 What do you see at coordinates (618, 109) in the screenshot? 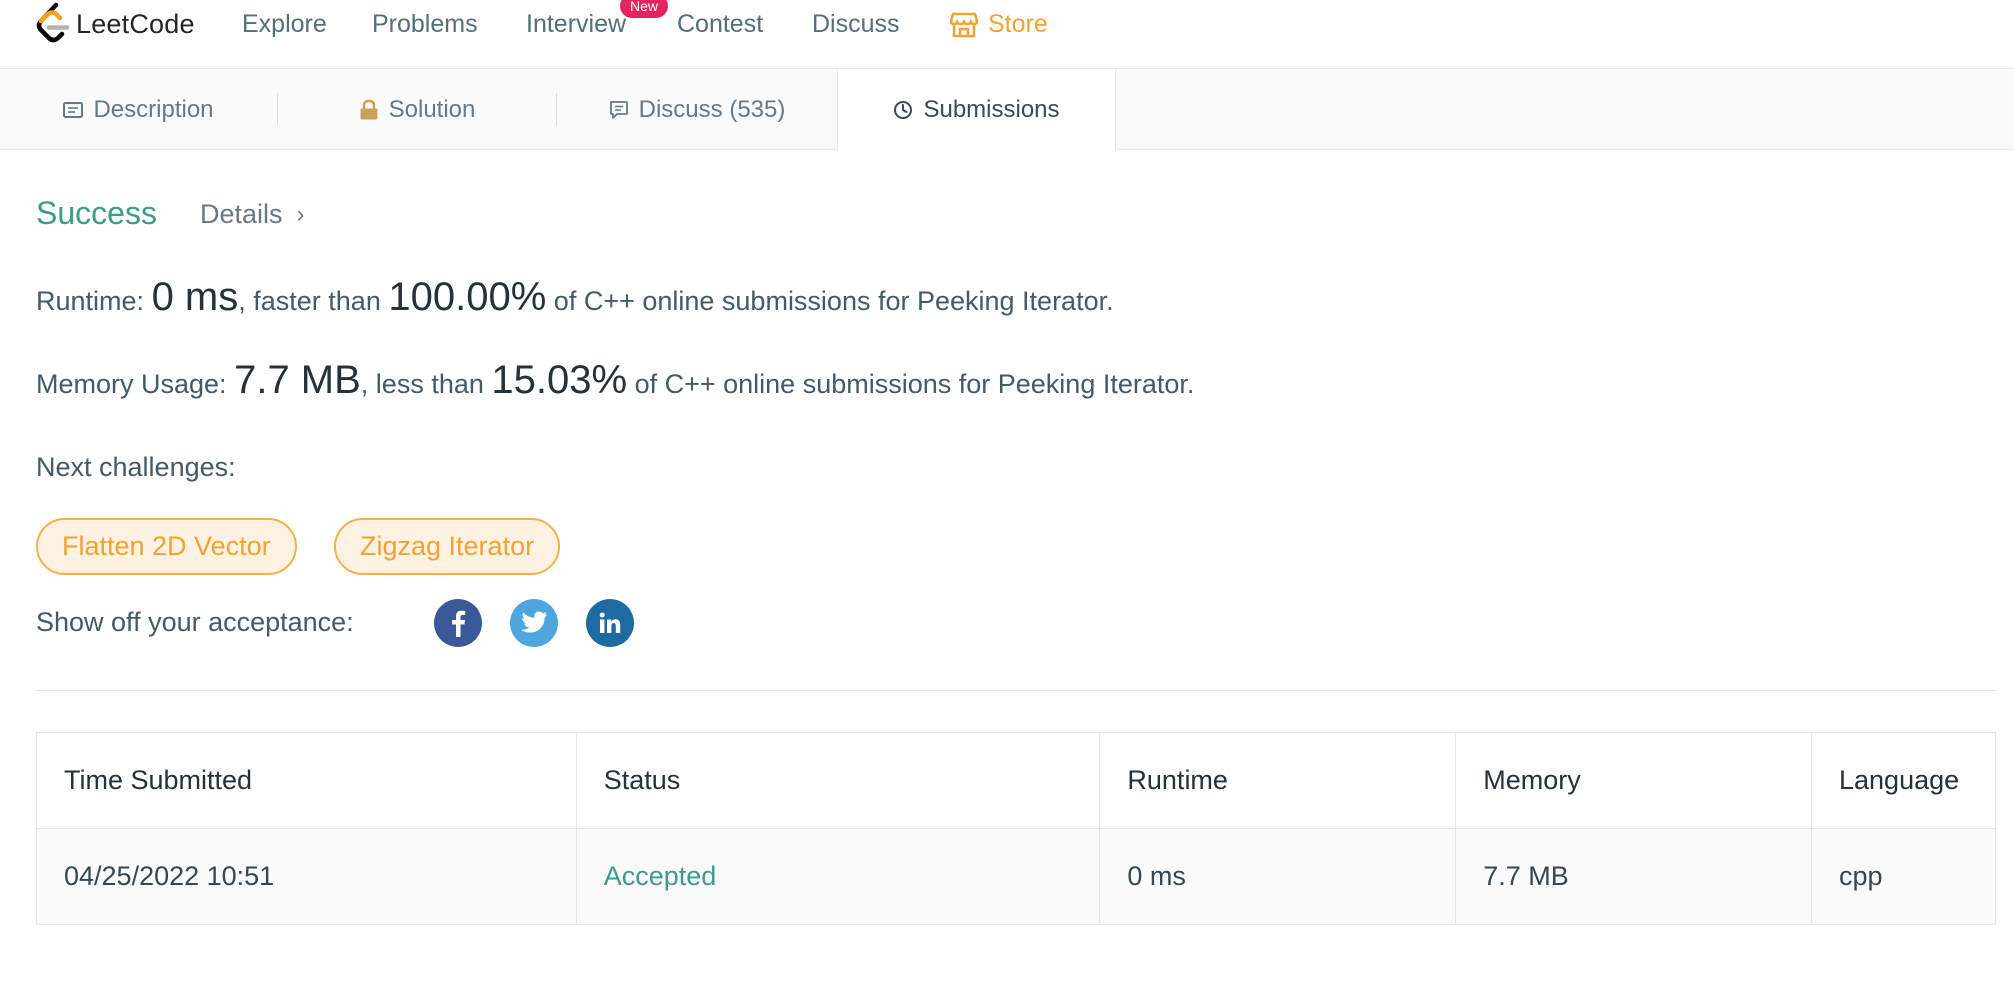
I see `comment-icon` at bounding box center [618, 109].